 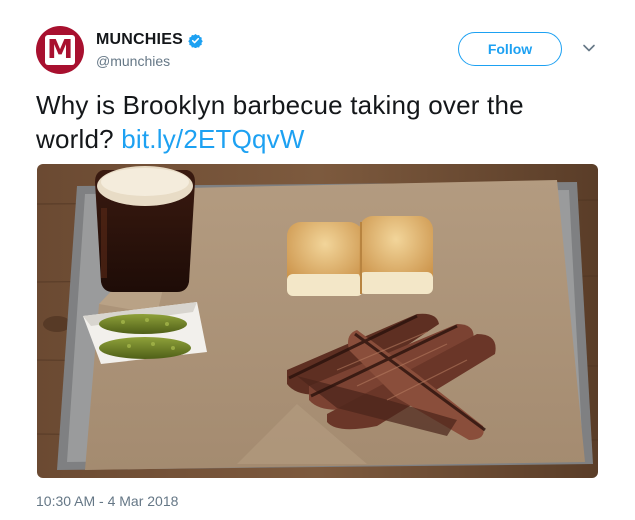 What do you see at coordinates (139, 40) in the screenshot?
I see `display-name: MUNCHIES` at bounding box center [139, 40].